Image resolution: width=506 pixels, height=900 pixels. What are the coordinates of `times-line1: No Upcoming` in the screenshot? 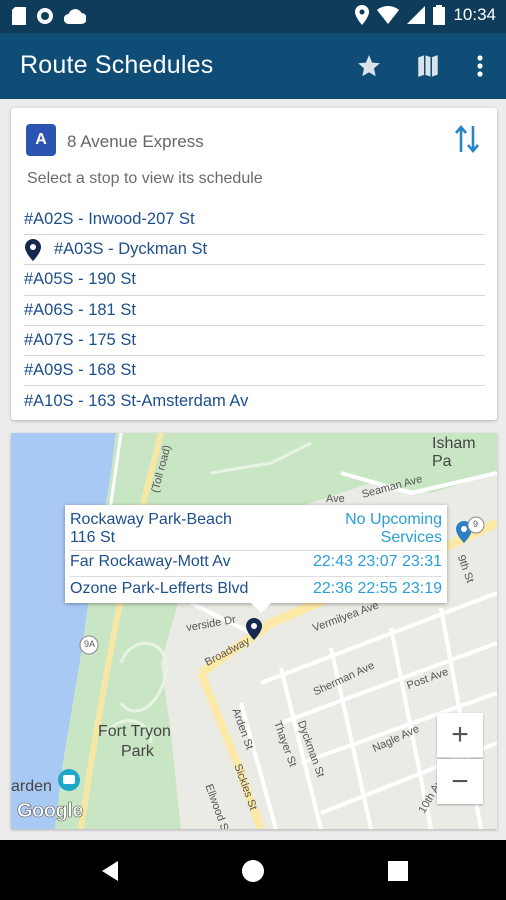 It's located at (393, 519).